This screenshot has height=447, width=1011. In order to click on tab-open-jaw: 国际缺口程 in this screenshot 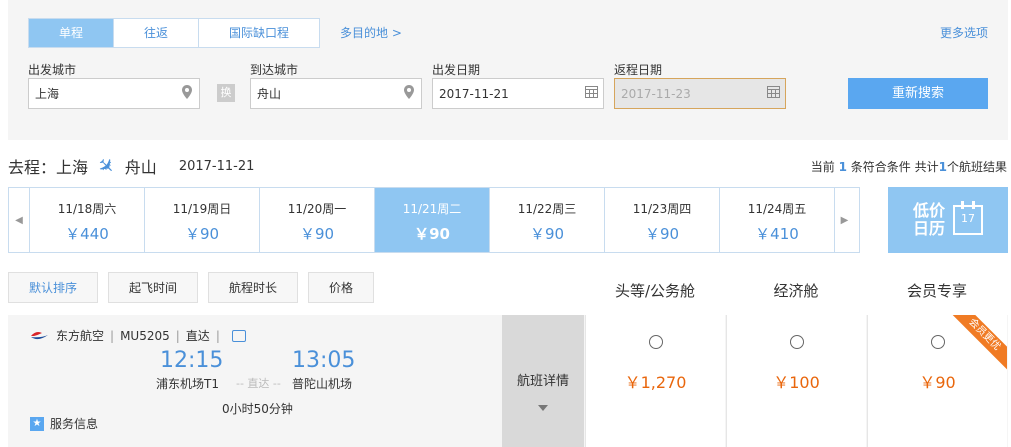, I will do `click(259, 33)`.